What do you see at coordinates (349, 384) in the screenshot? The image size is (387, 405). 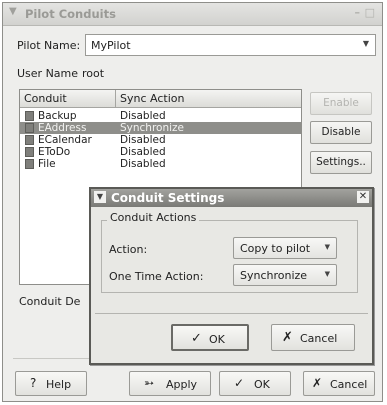 I see `cancel-label: Cancel` at bounding box center [349, 384].